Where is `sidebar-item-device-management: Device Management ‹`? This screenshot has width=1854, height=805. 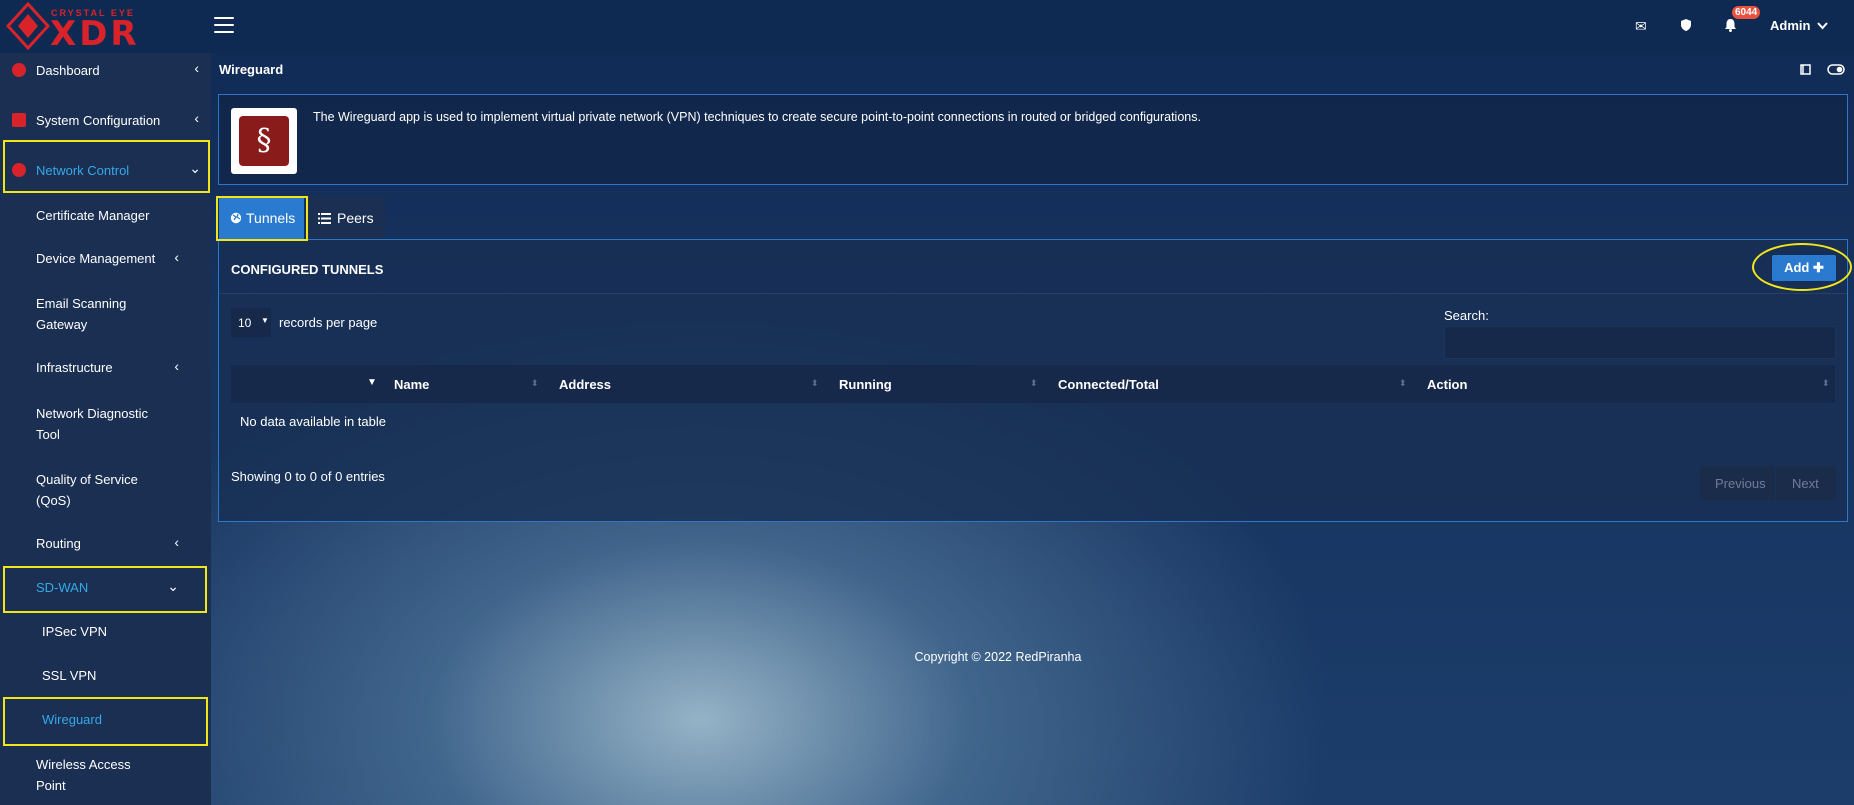
sidebar-item-device-management: Device Management ‹ is located at coordinates (105, 259).